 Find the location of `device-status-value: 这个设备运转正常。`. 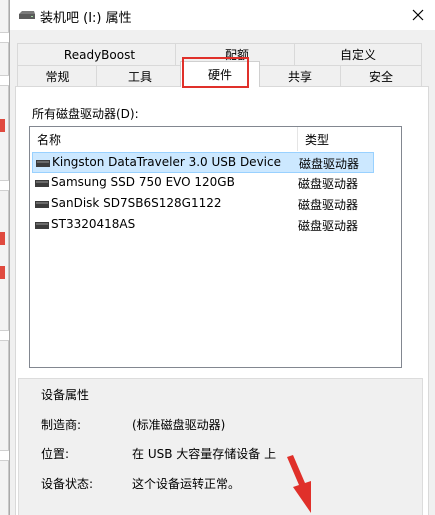

device-status-value: 这个设备运转正常。 is located at coordinates (186, 484).